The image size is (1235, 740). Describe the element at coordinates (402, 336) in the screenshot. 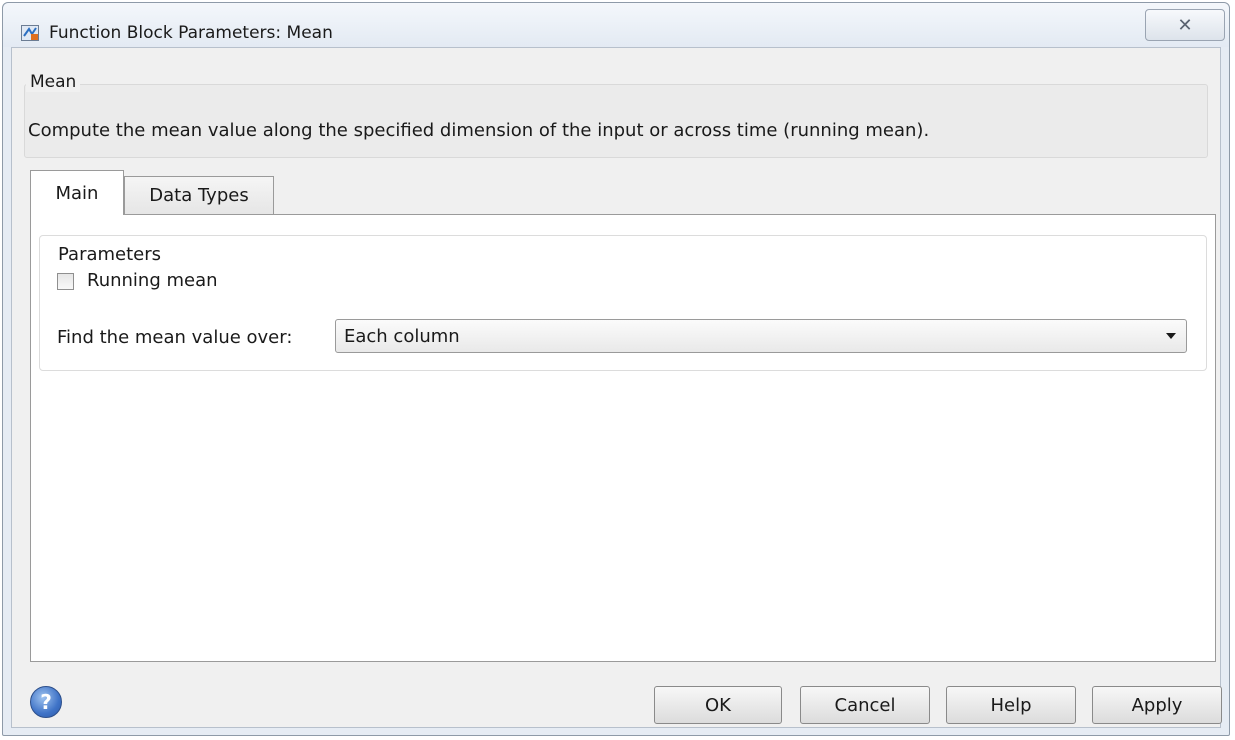

I see `mean-over-selected-value: Each column` at that location.